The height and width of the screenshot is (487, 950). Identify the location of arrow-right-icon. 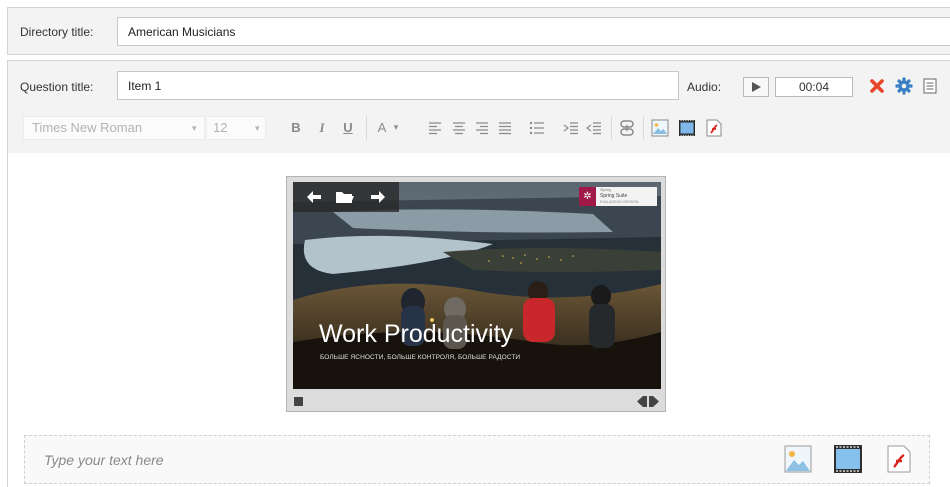
(378, 197).